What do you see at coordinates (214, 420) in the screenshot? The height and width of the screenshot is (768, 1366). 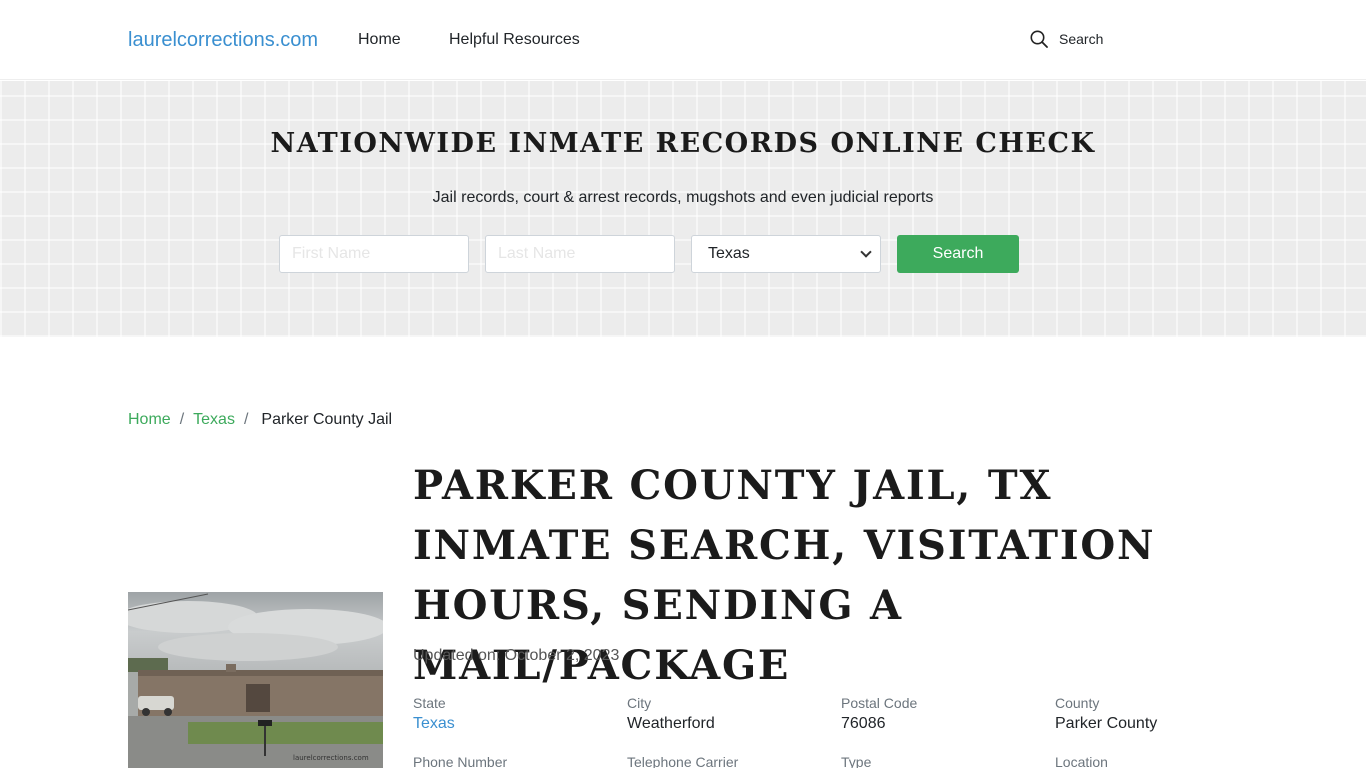 I see `breadcrumb-state-link: Texas` at bounding box center [214, 420].